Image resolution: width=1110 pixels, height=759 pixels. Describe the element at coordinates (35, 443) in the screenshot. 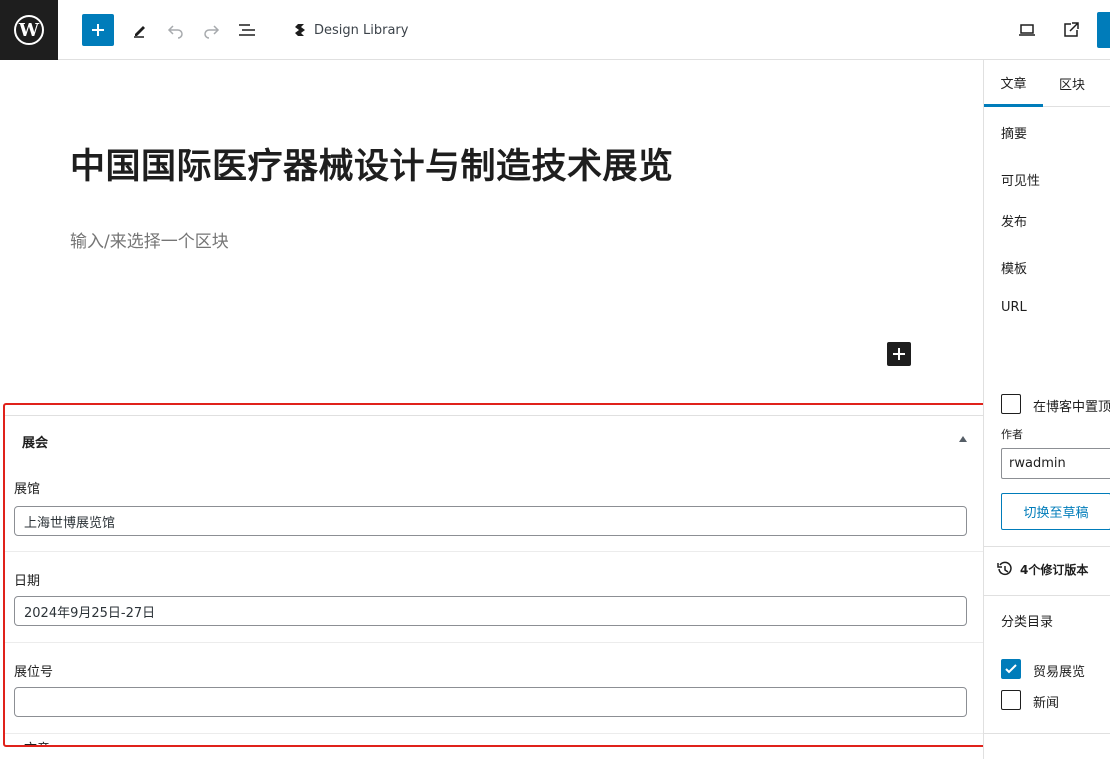

I see `metabox-title: 展会` at that location.